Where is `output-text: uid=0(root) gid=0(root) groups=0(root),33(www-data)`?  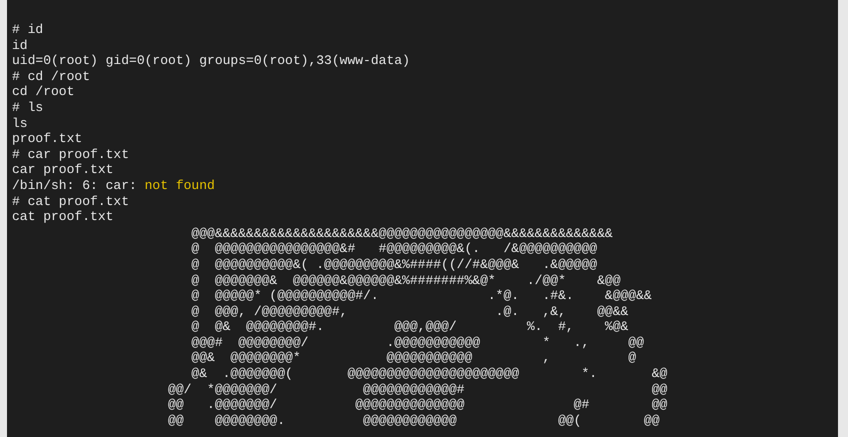
output-text: uid=0(root) gid=0(root) groups=0(root),33(www-data) is located at coordinates (211, 60).